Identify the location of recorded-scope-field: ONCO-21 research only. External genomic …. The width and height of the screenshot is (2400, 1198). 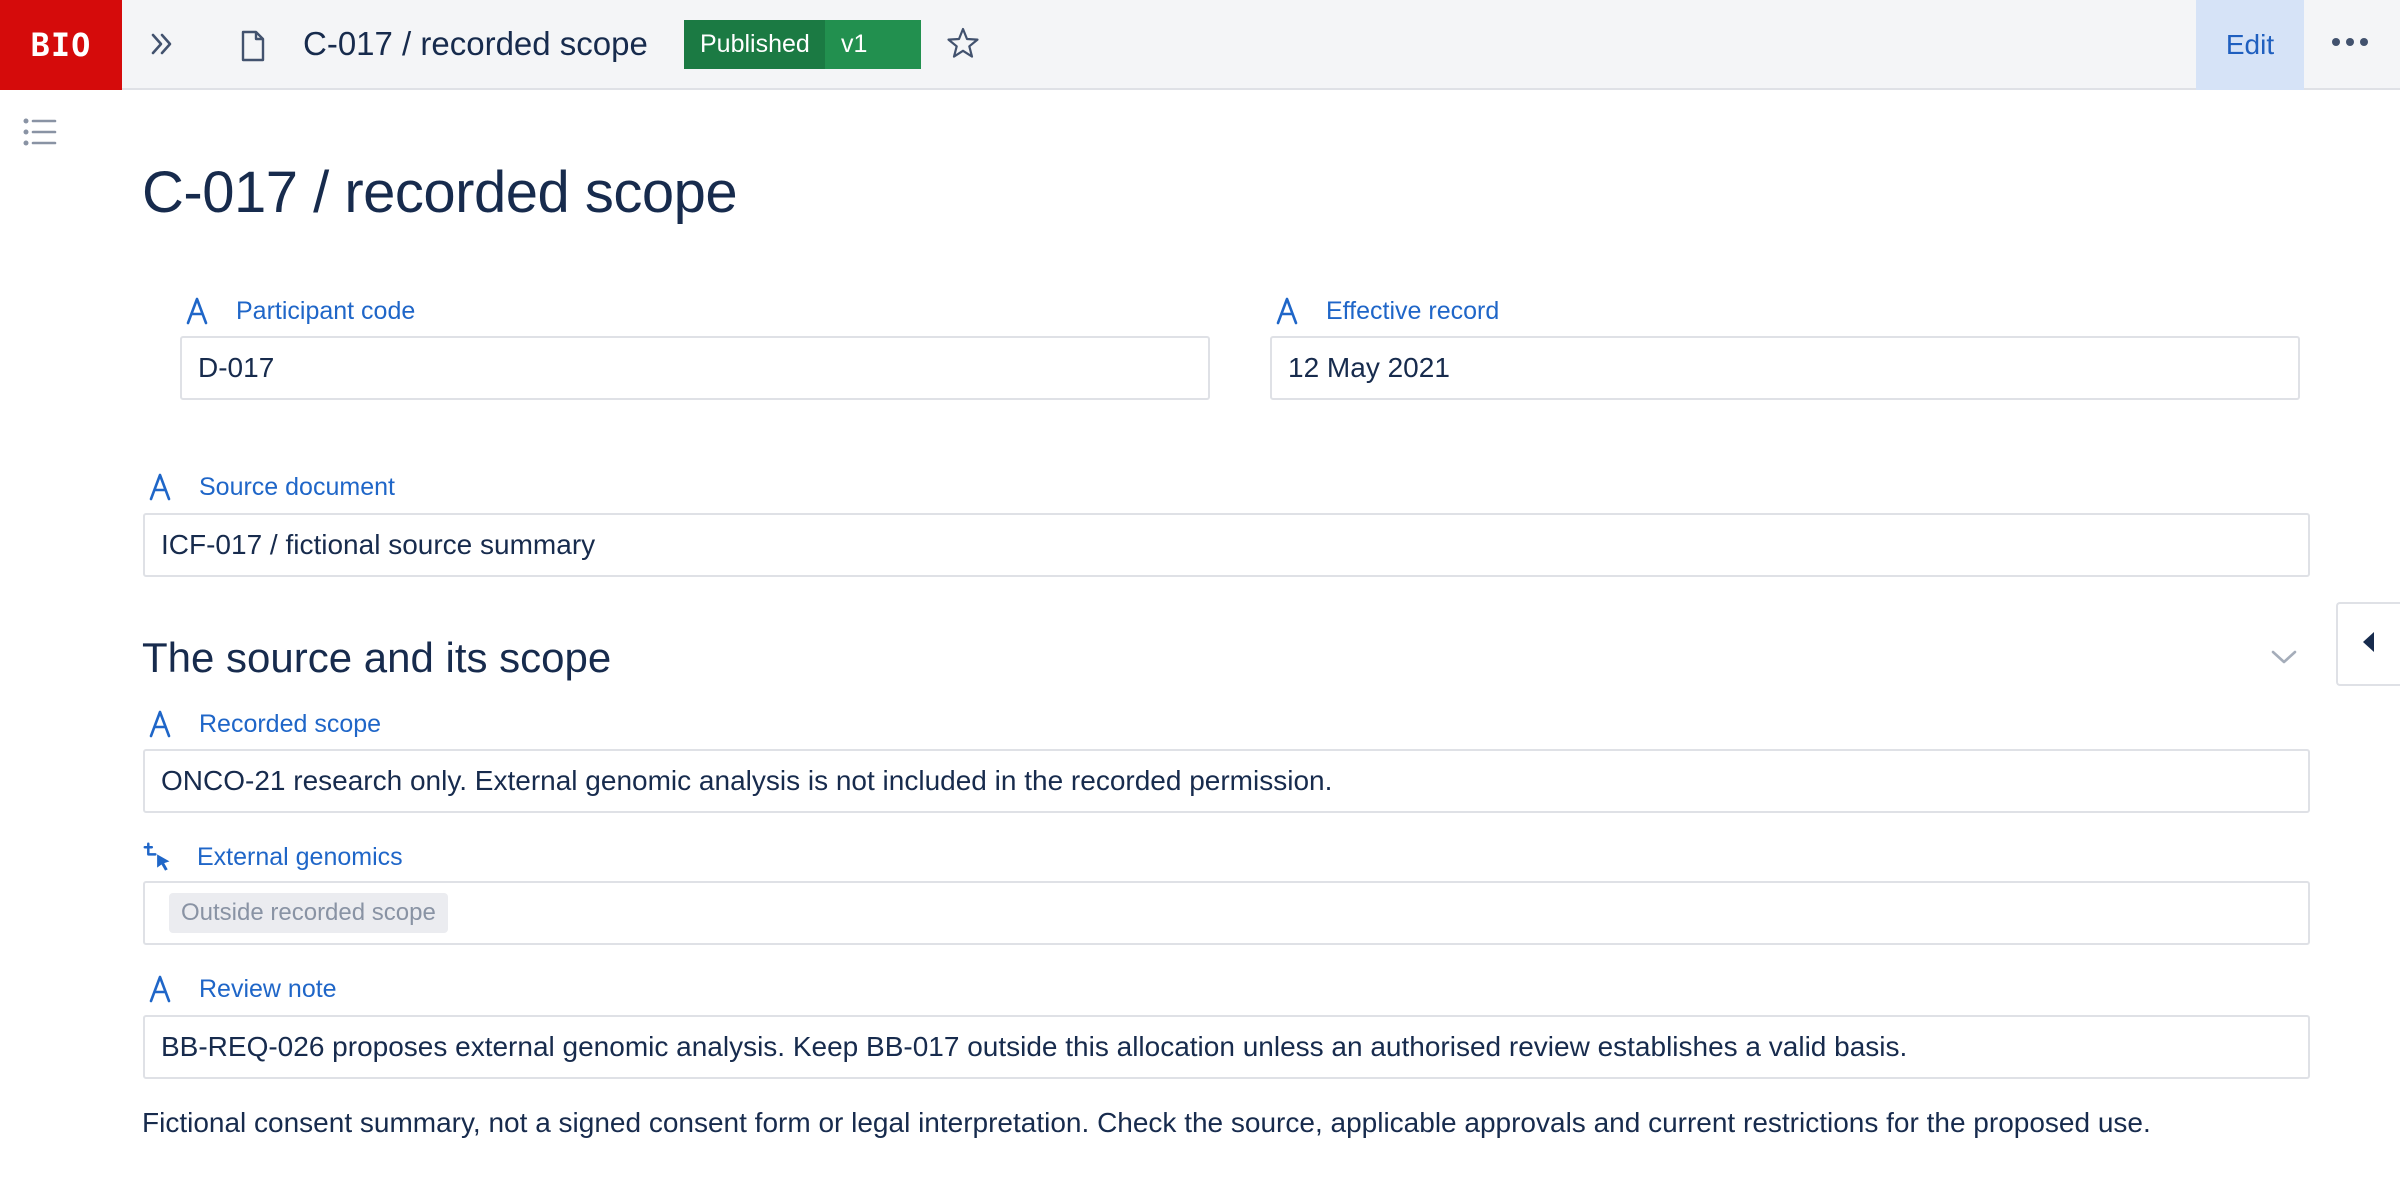
(1226, 781).